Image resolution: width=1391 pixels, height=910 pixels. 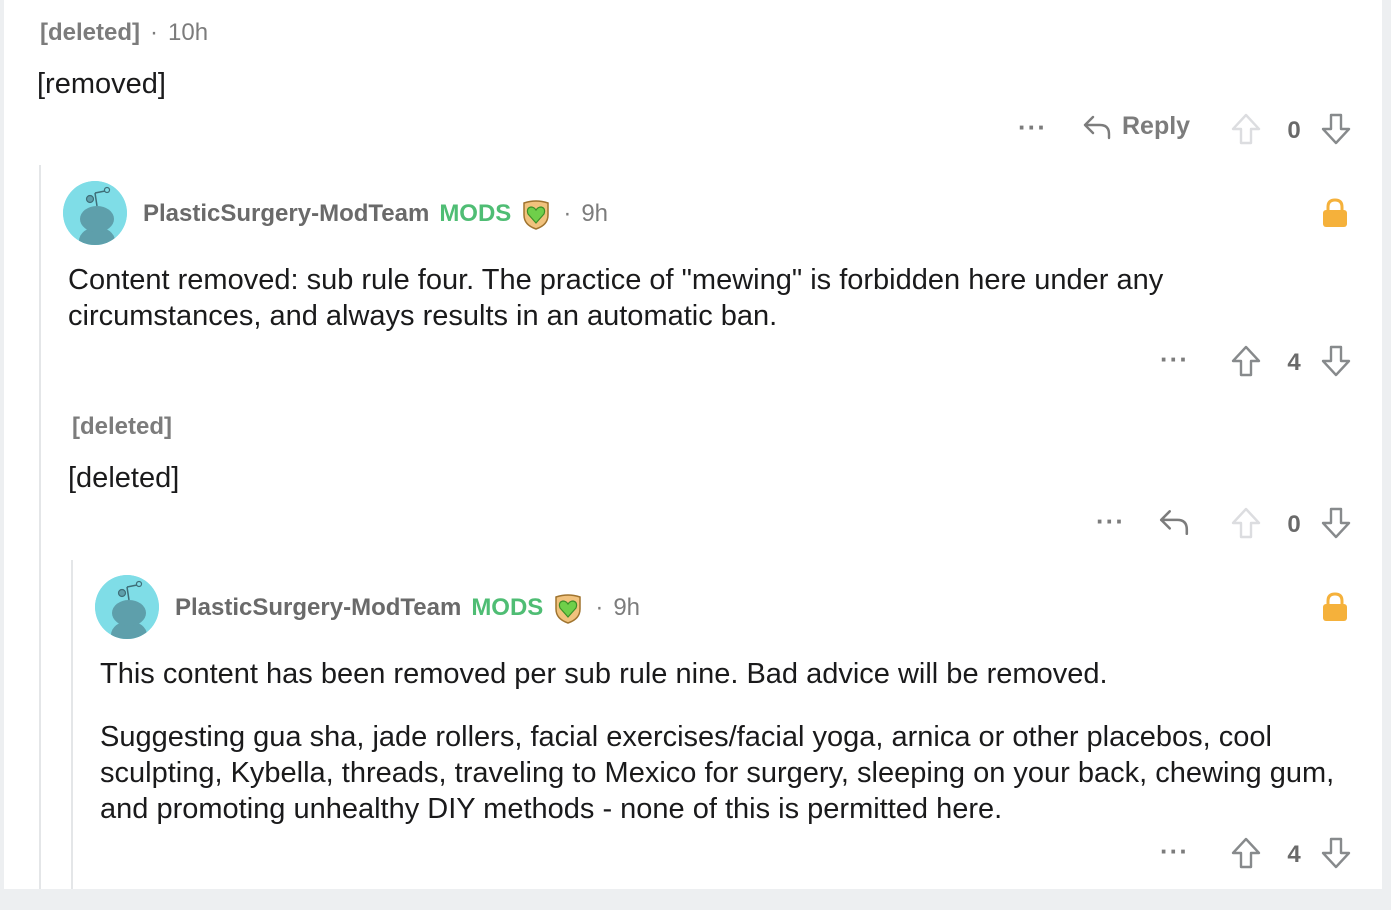 I want to click on page-frame-bottom, so click(x=695, y=899).